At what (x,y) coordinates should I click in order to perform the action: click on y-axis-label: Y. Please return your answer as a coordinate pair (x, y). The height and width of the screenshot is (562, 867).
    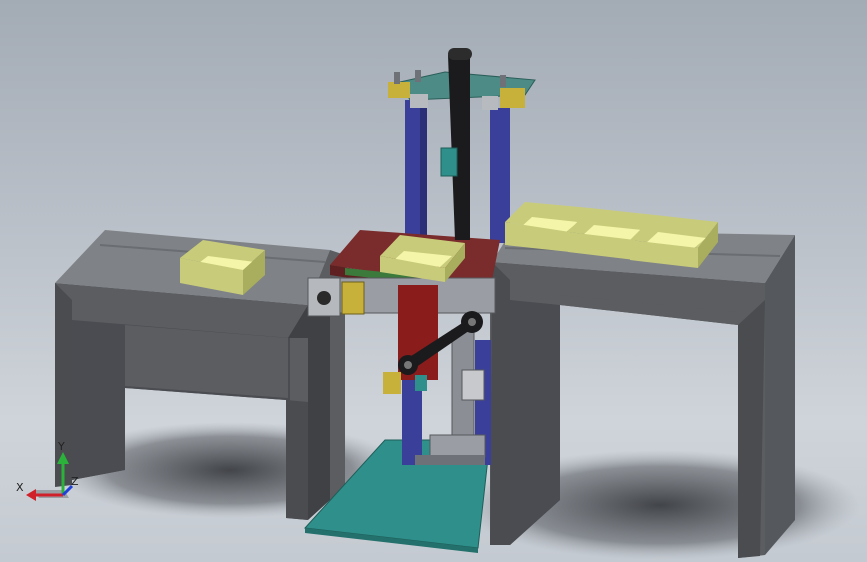
    Looking at the image, I should click on (61, 446).